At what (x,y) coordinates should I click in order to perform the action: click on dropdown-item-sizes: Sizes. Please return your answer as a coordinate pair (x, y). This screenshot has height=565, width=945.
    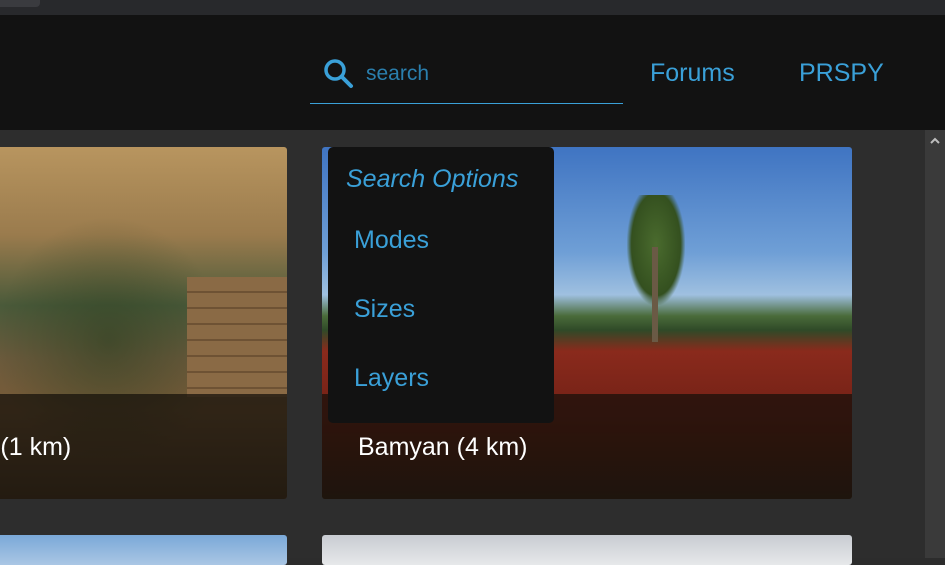
    Looking at the image, I should click on (384, 309).